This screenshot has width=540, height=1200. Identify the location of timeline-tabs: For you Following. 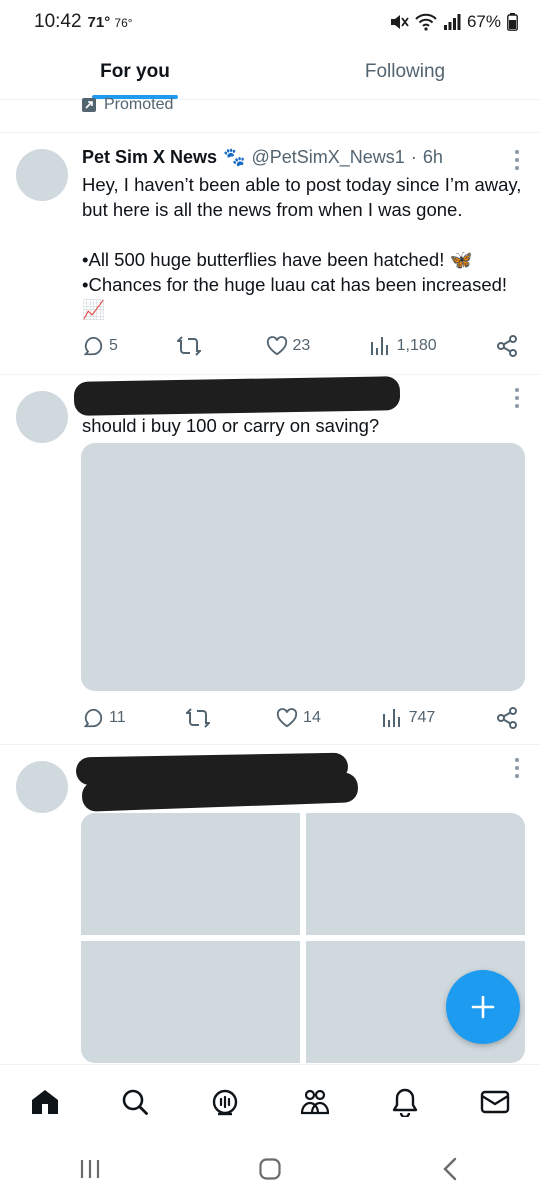
(270, 72).